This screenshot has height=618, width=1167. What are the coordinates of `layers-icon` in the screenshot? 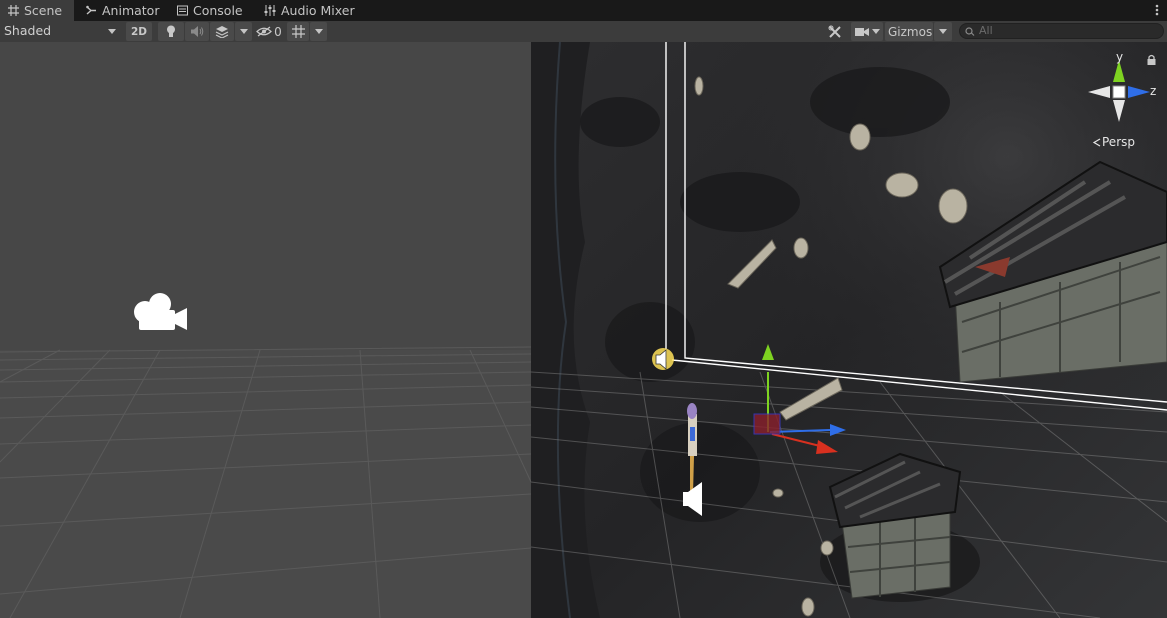 It's located at (222, 31).